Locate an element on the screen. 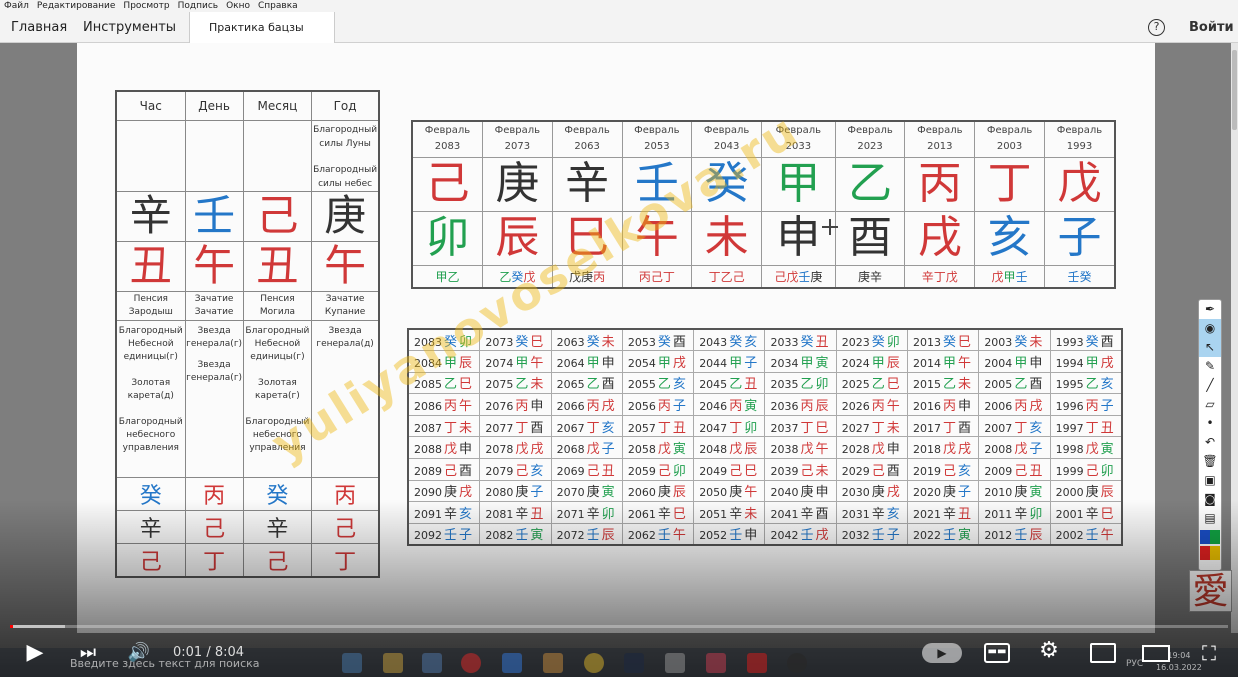 The image size is (1238, 677). opera-icon is located at coordinates (471, 663).